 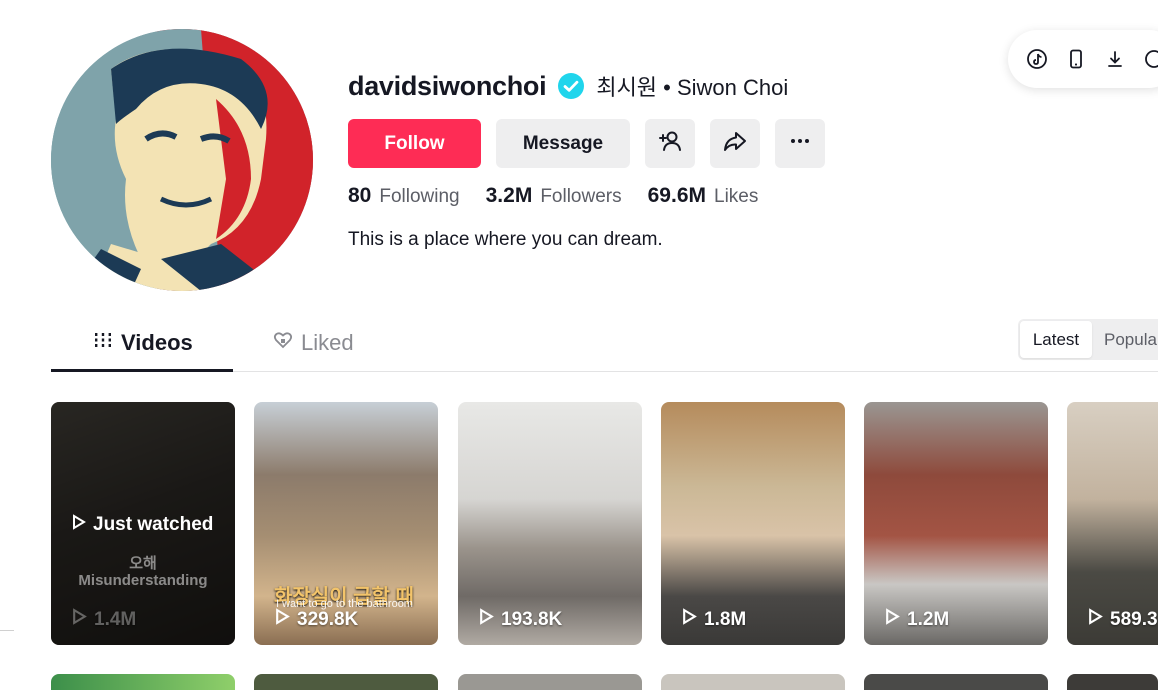 I want to click on stat-label: Followers, so click(x=581, y=196).